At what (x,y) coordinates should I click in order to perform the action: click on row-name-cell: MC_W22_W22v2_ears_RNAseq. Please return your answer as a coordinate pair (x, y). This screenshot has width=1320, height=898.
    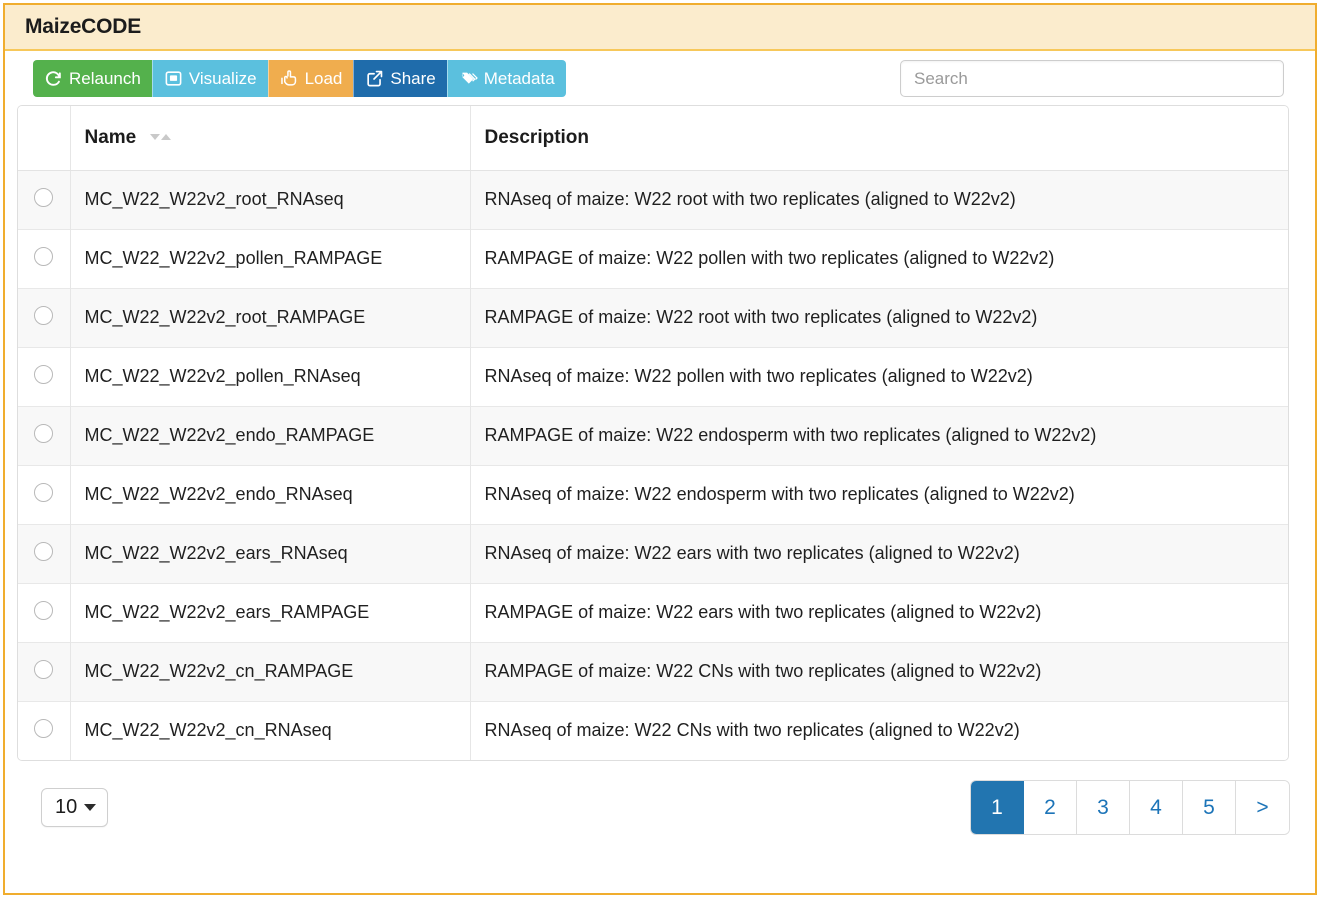
    Looking at the image, I should click on (270, 553).